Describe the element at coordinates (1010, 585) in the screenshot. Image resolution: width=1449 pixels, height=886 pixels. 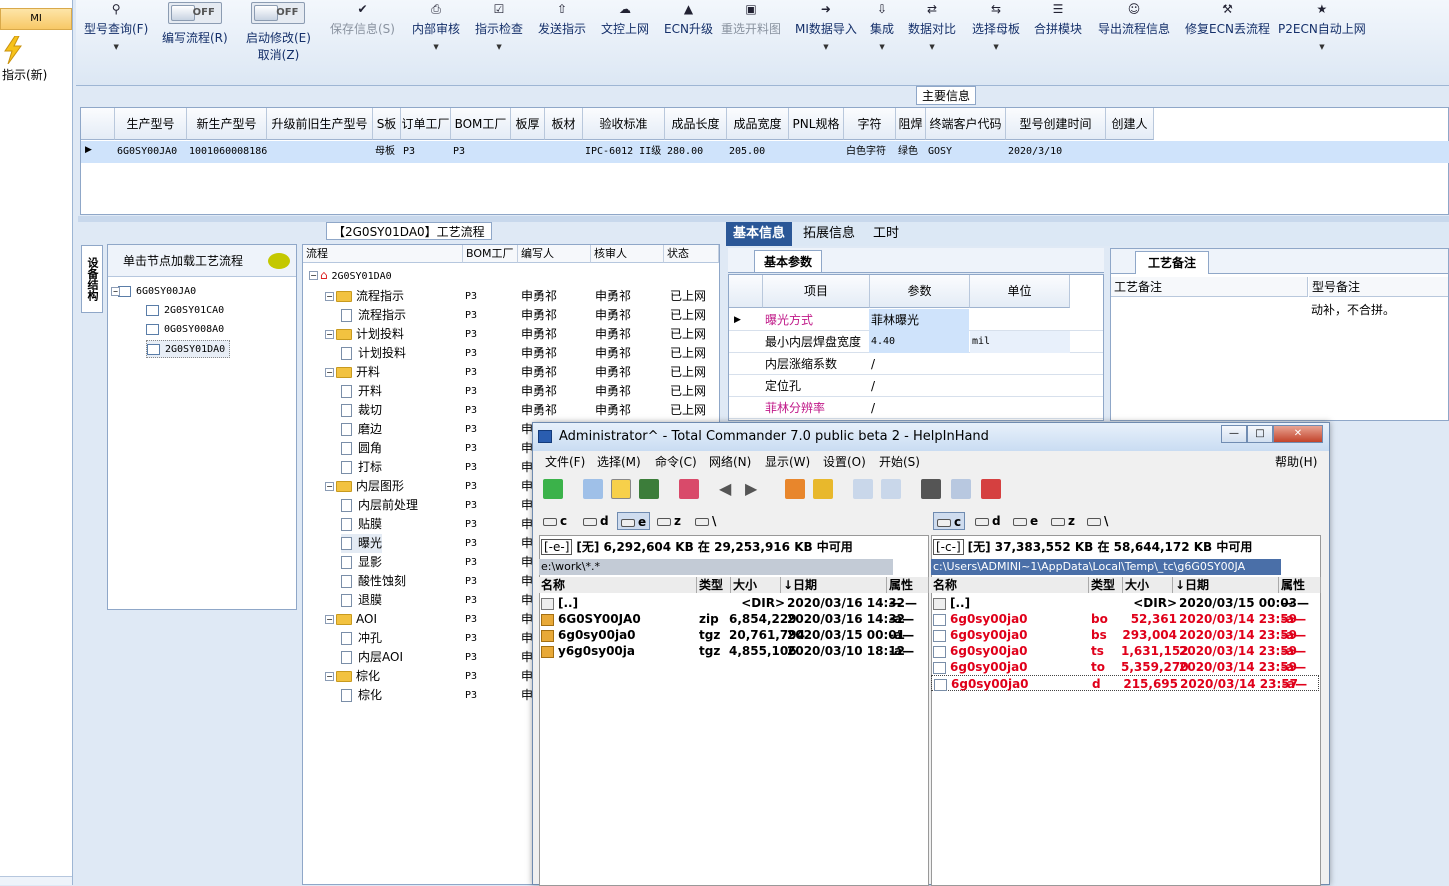
I see `file-col-header: 名称` at that location.